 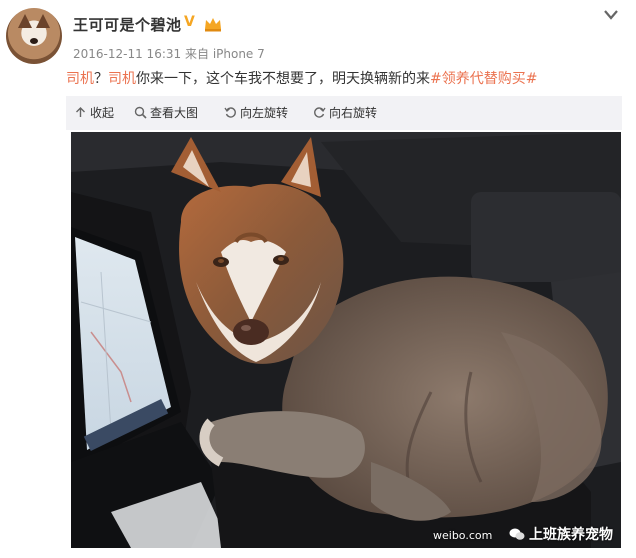 What do you see at coordinates (239, 54) in the screenshot?
I see `source-device: iPhone 7` at bounding box center [239, 54].